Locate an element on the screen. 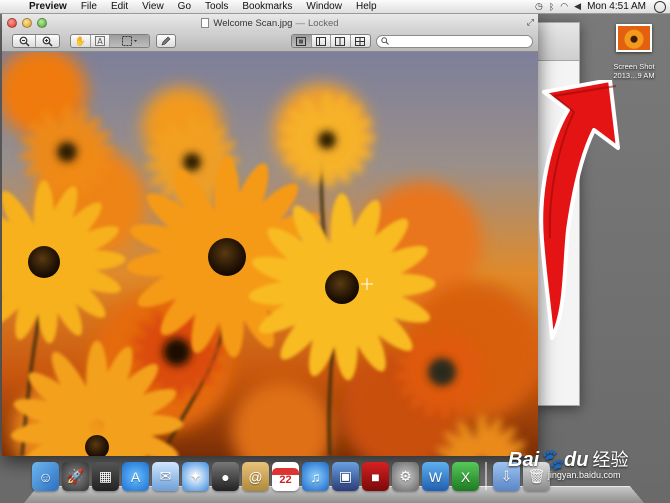 This screenshot has height=503, width=670. selection-tool-button is located at coordinates (129, 41).